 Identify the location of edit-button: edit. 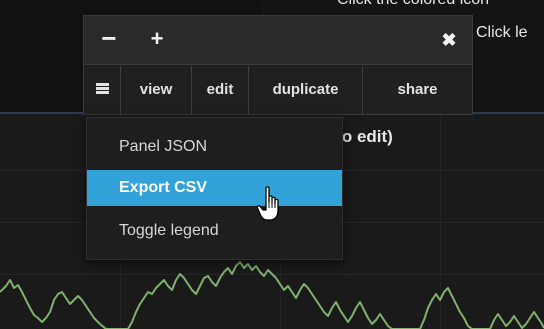
(220, 90).